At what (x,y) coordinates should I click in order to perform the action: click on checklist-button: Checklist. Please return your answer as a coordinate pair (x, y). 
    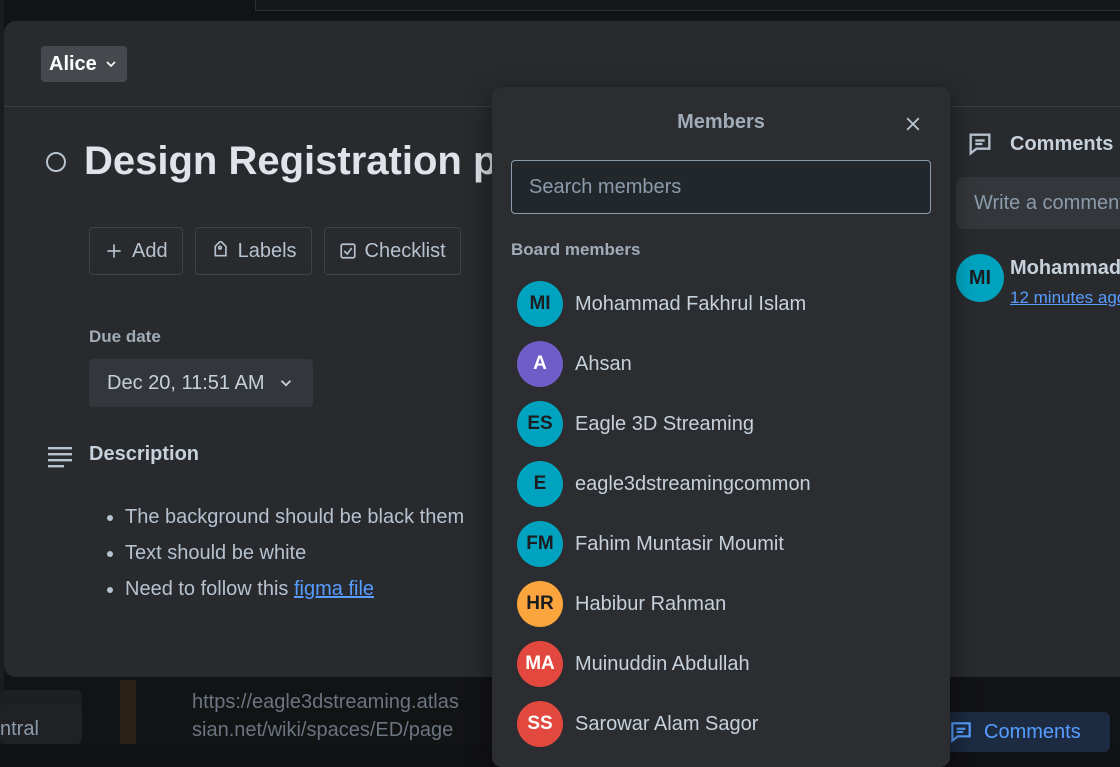
    Looking at the image, I should click on (392, 251).